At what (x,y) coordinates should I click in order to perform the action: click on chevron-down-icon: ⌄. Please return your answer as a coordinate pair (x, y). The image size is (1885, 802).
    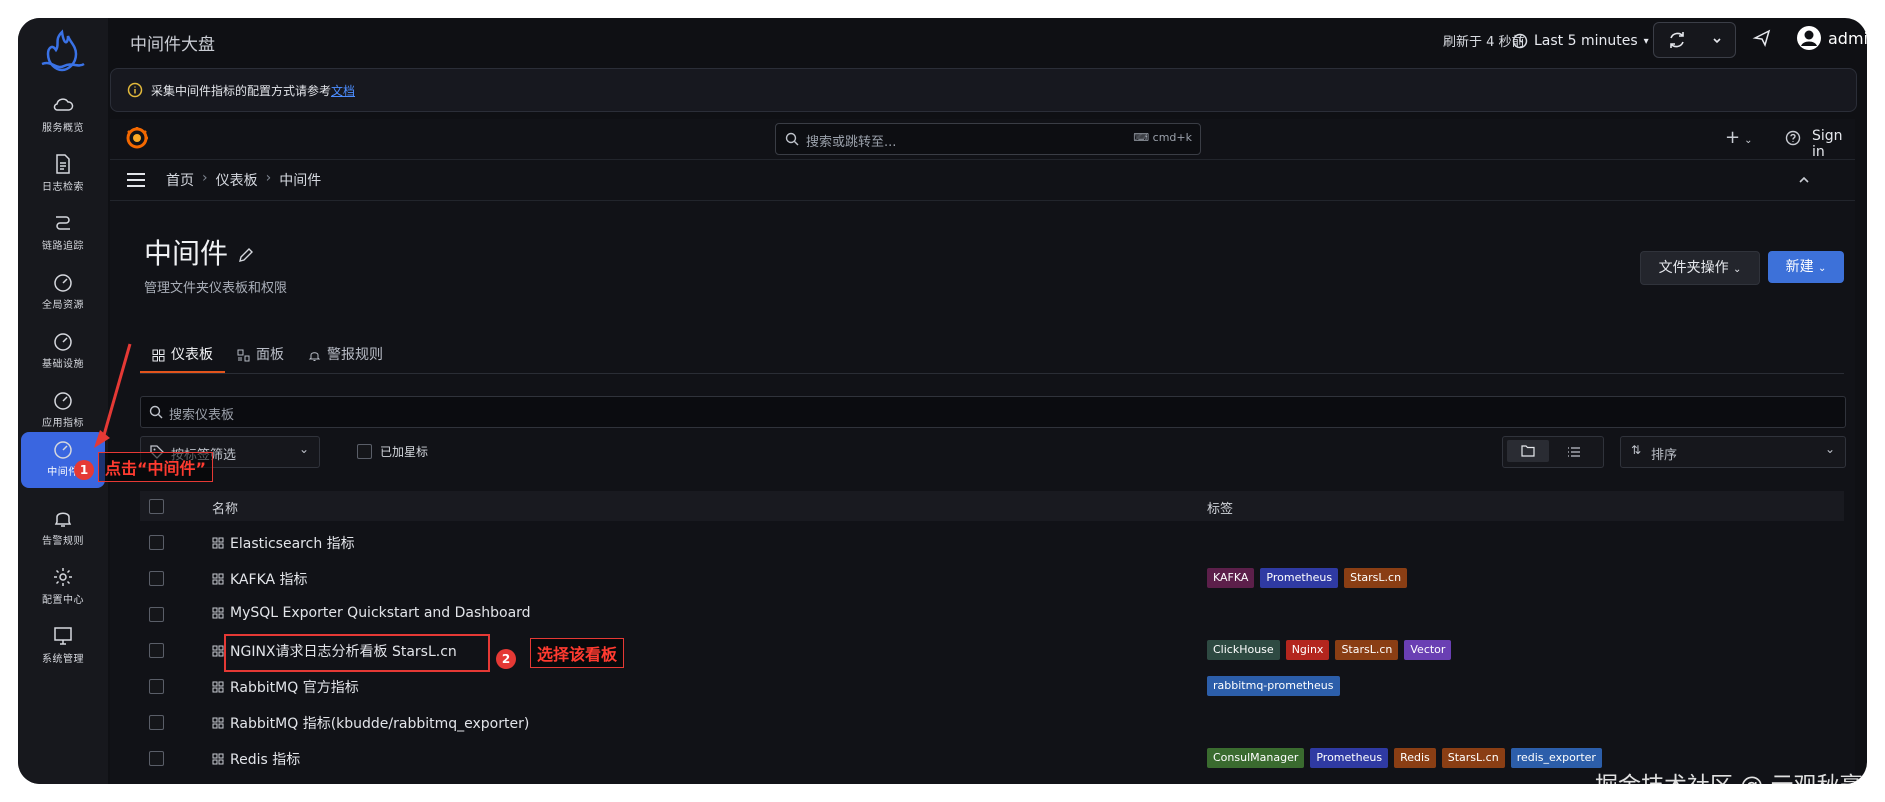
    Looking at the image, I should click on (1822, 268).